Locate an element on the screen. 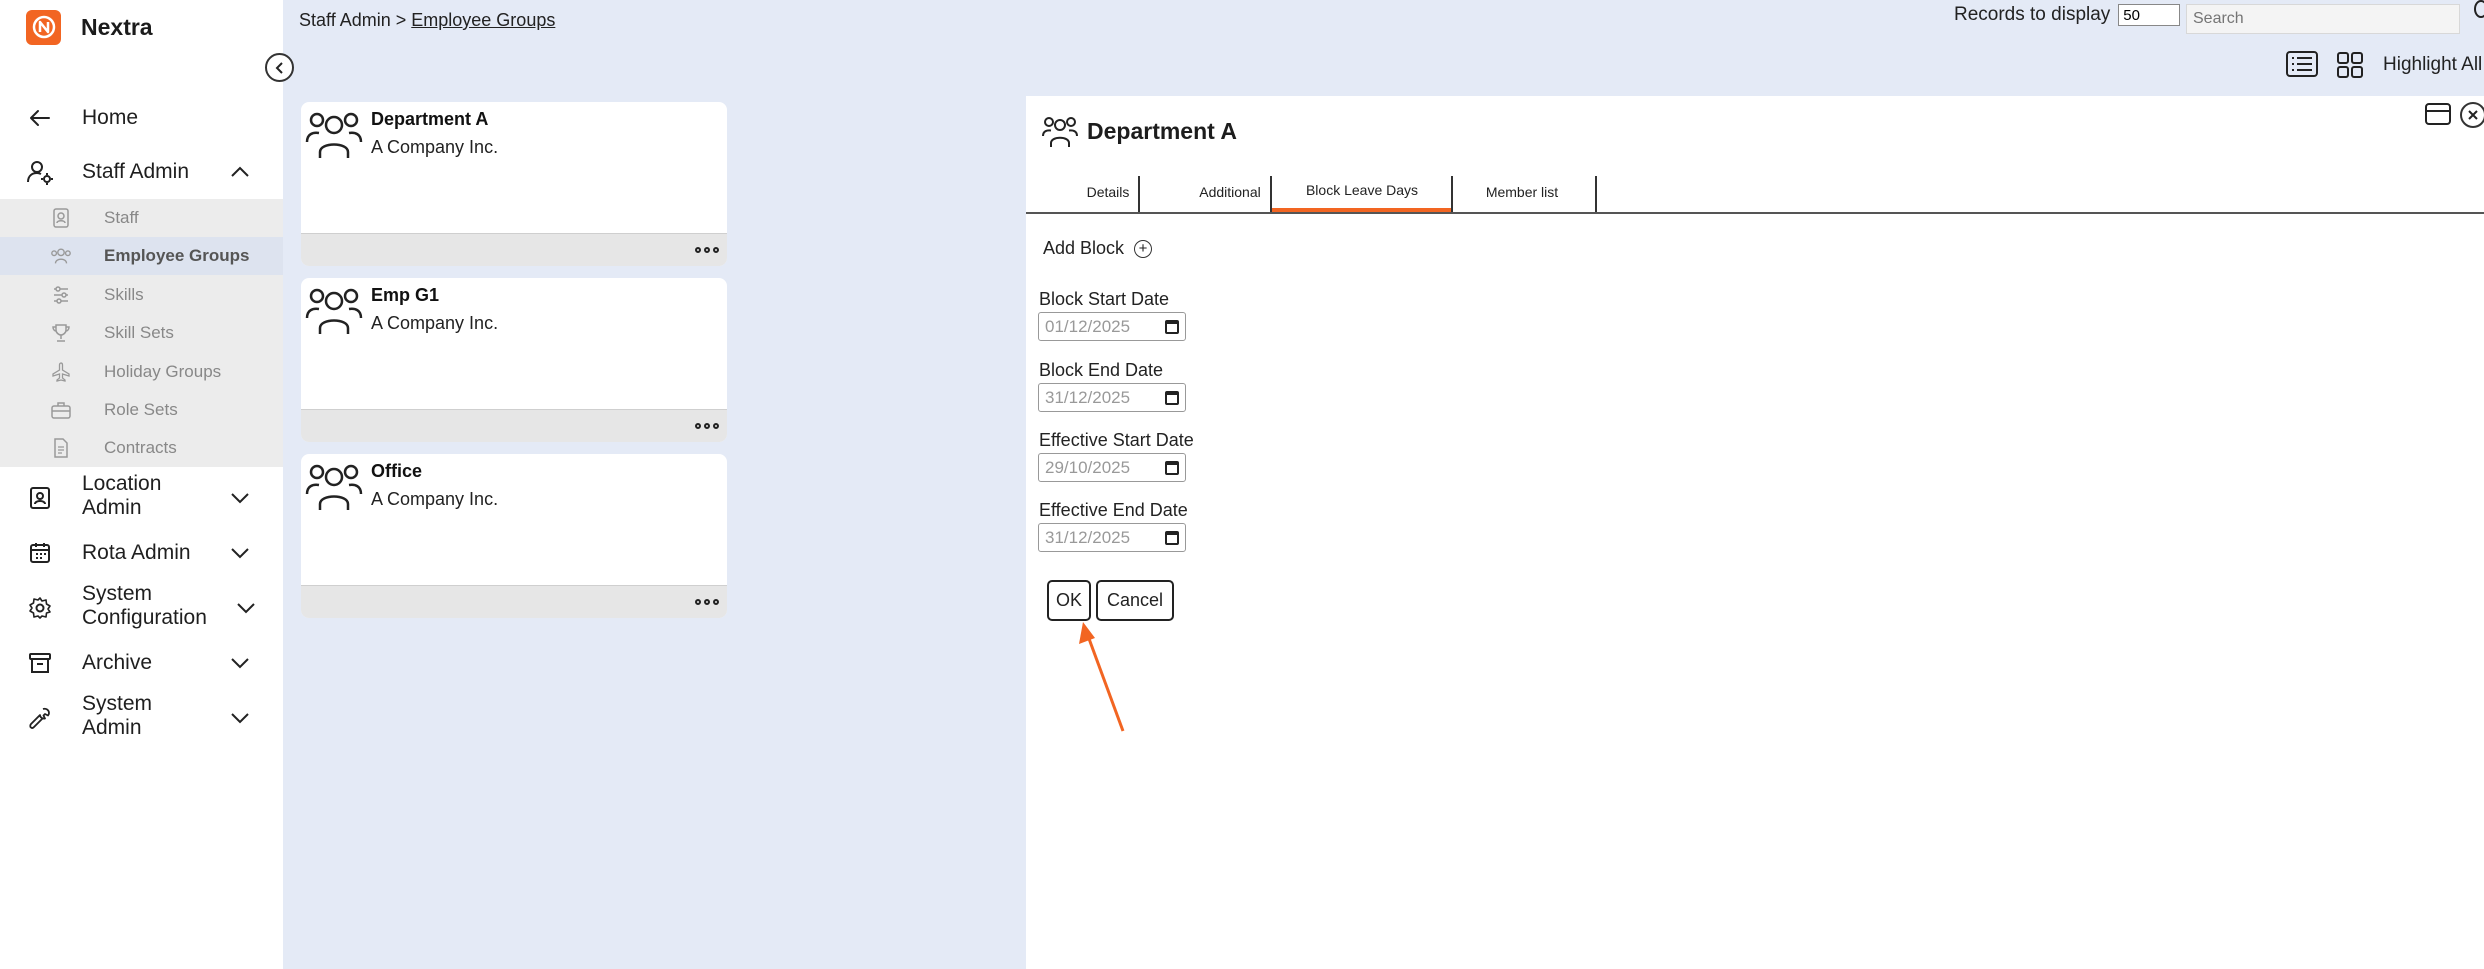 This screenshot has height=969, width=2484. sidebar-item-label: Staff is located at coordinates (121, 217).